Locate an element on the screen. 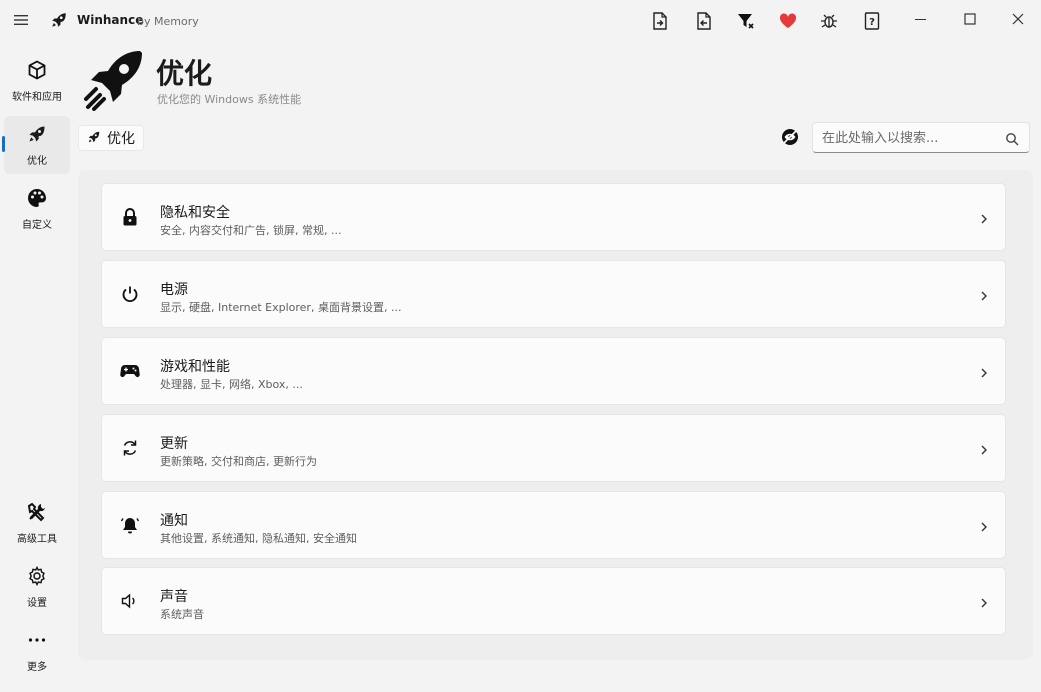 The height and width of the screenshot is (692, 1041). title-bar: Winhance by Memory ? is located at coordinates (520, 21).